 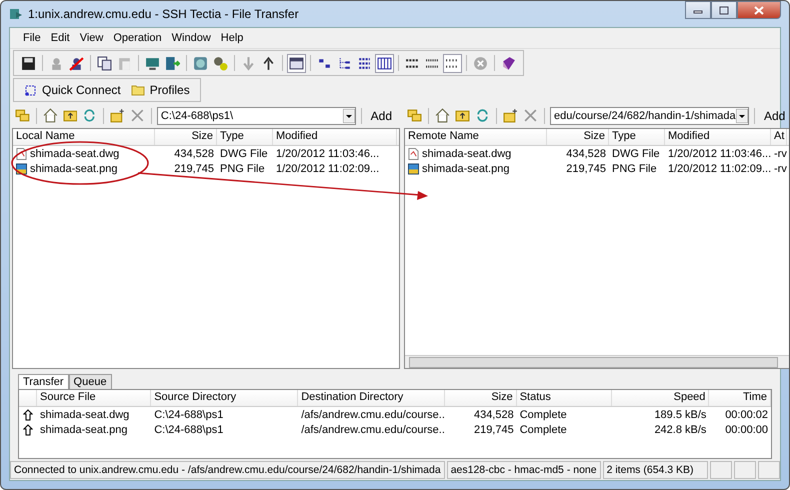 What do you see at coordinates (172, 63) in the screenshot?
I see `transfer-icon` at bounding box center [172, 63].